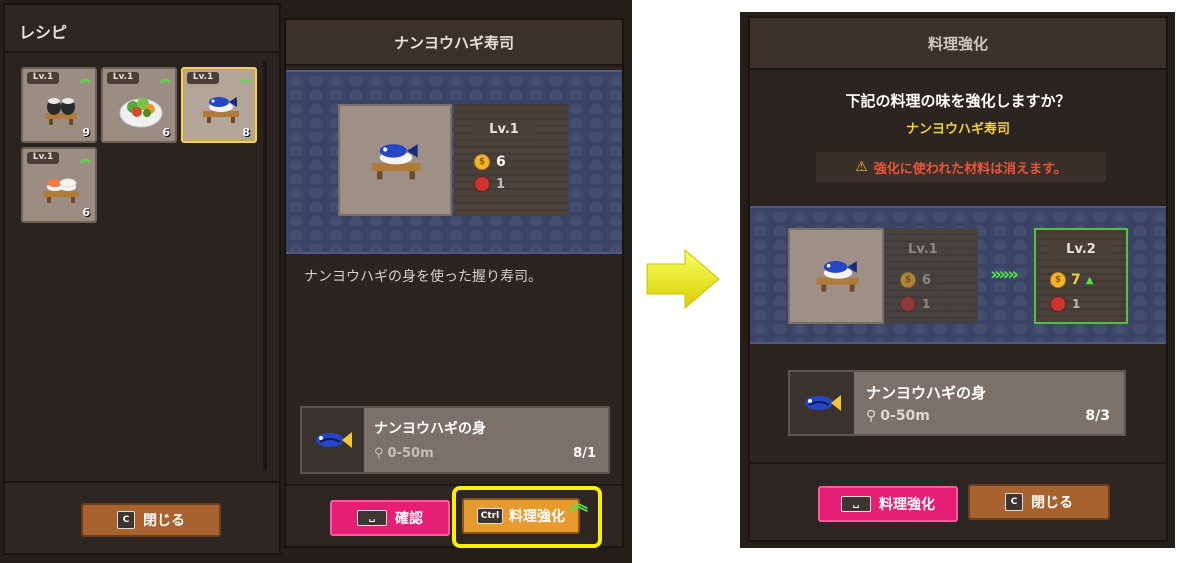  I want to click on recipe-panel-header: レシピ, so click(142, 29).